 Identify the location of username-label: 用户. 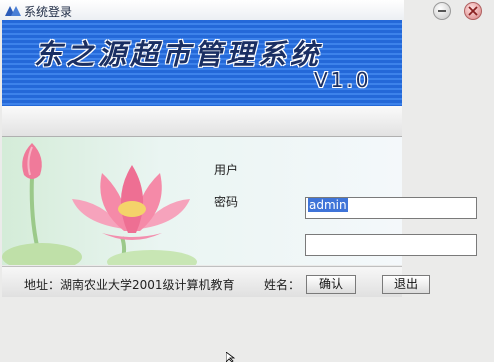
(226, 170).